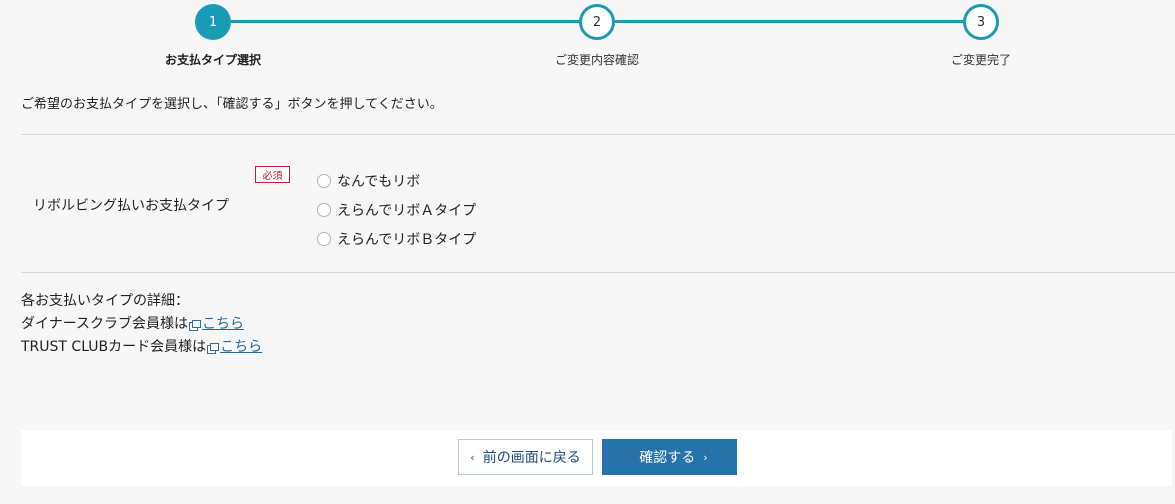 This screenshot has width=1175, height=504. Describe the element at coordinates (114, 347) in the screenshot. I see `details-row-text: TRUST CLUBカード会員様は` at that location.